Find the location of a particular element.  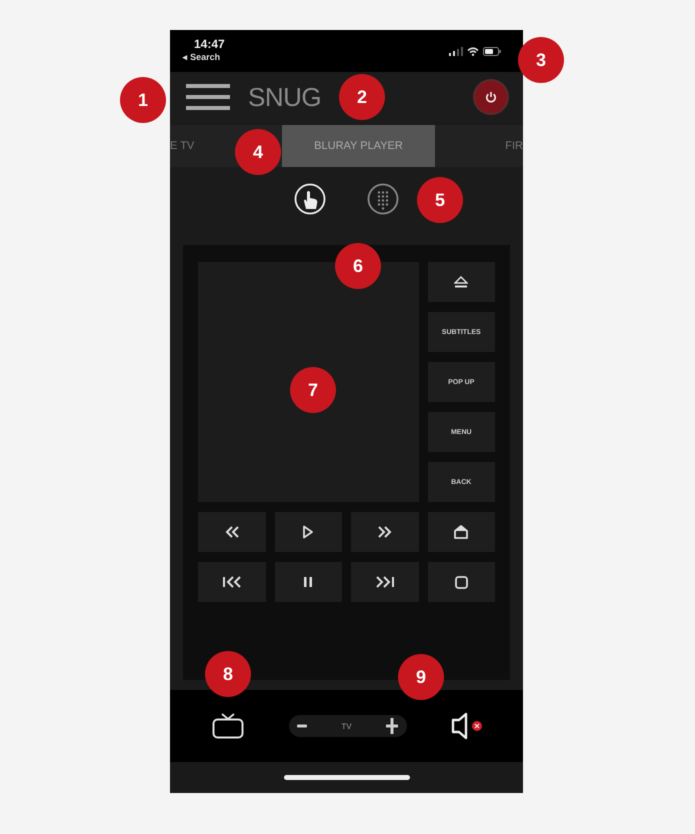

callout-marker: 3 is located at coordinates (541, 60).